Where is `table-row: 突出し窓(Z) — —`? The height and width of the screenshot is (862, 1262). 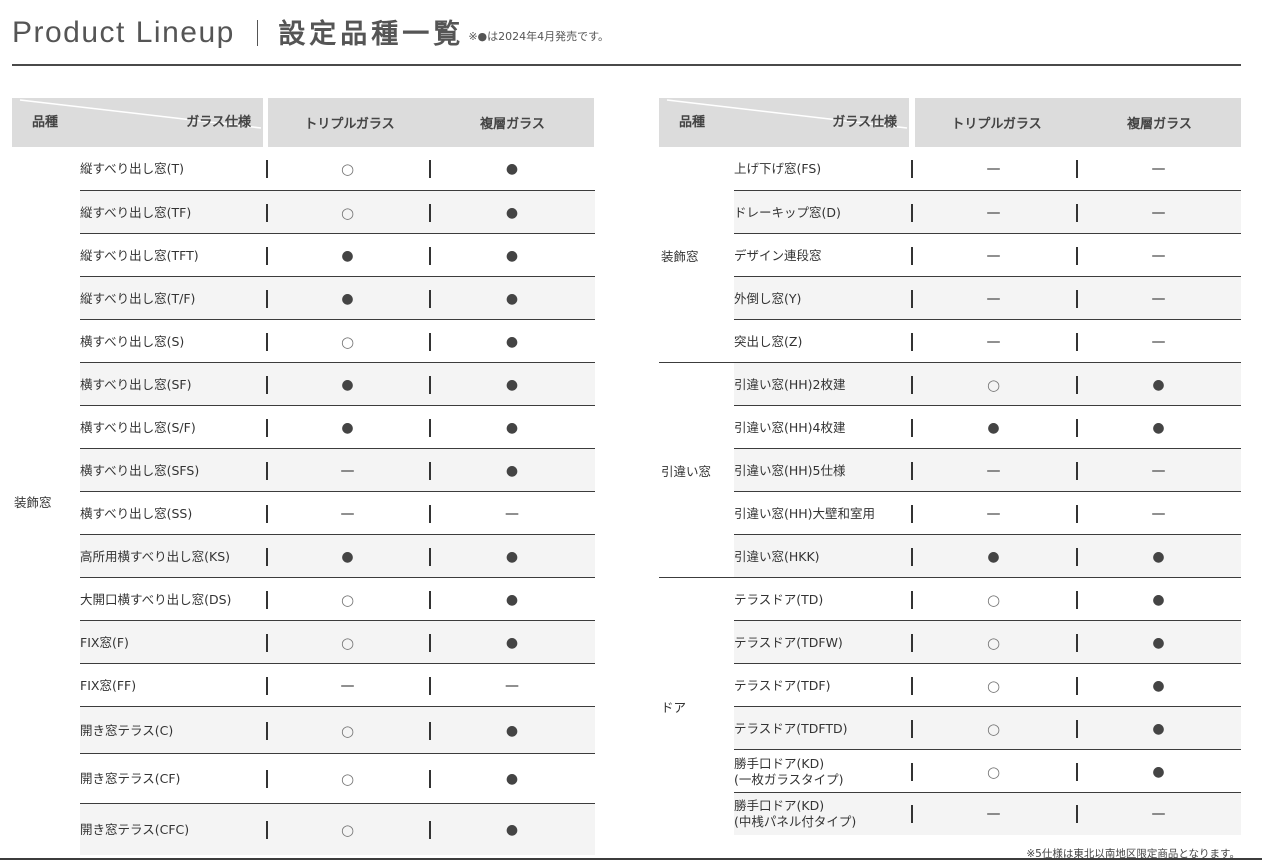 table-row: 突出し窓(Z) — — is located at coordinates (950, 341).